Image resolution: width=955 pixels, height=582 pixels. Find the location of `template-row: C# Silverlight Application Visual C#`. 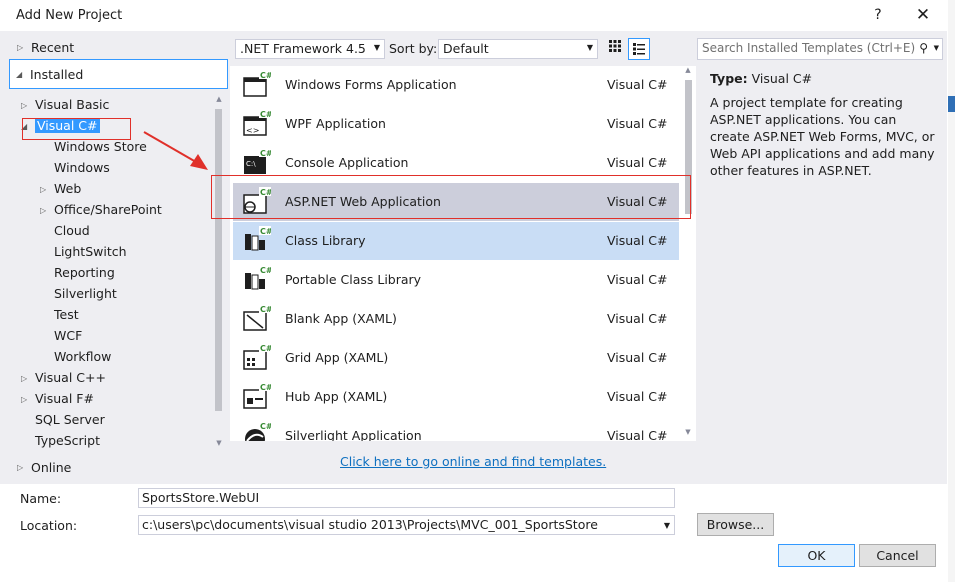

template-row: C# Silverlight Application Visual C# is located at coordinates (456, 429).